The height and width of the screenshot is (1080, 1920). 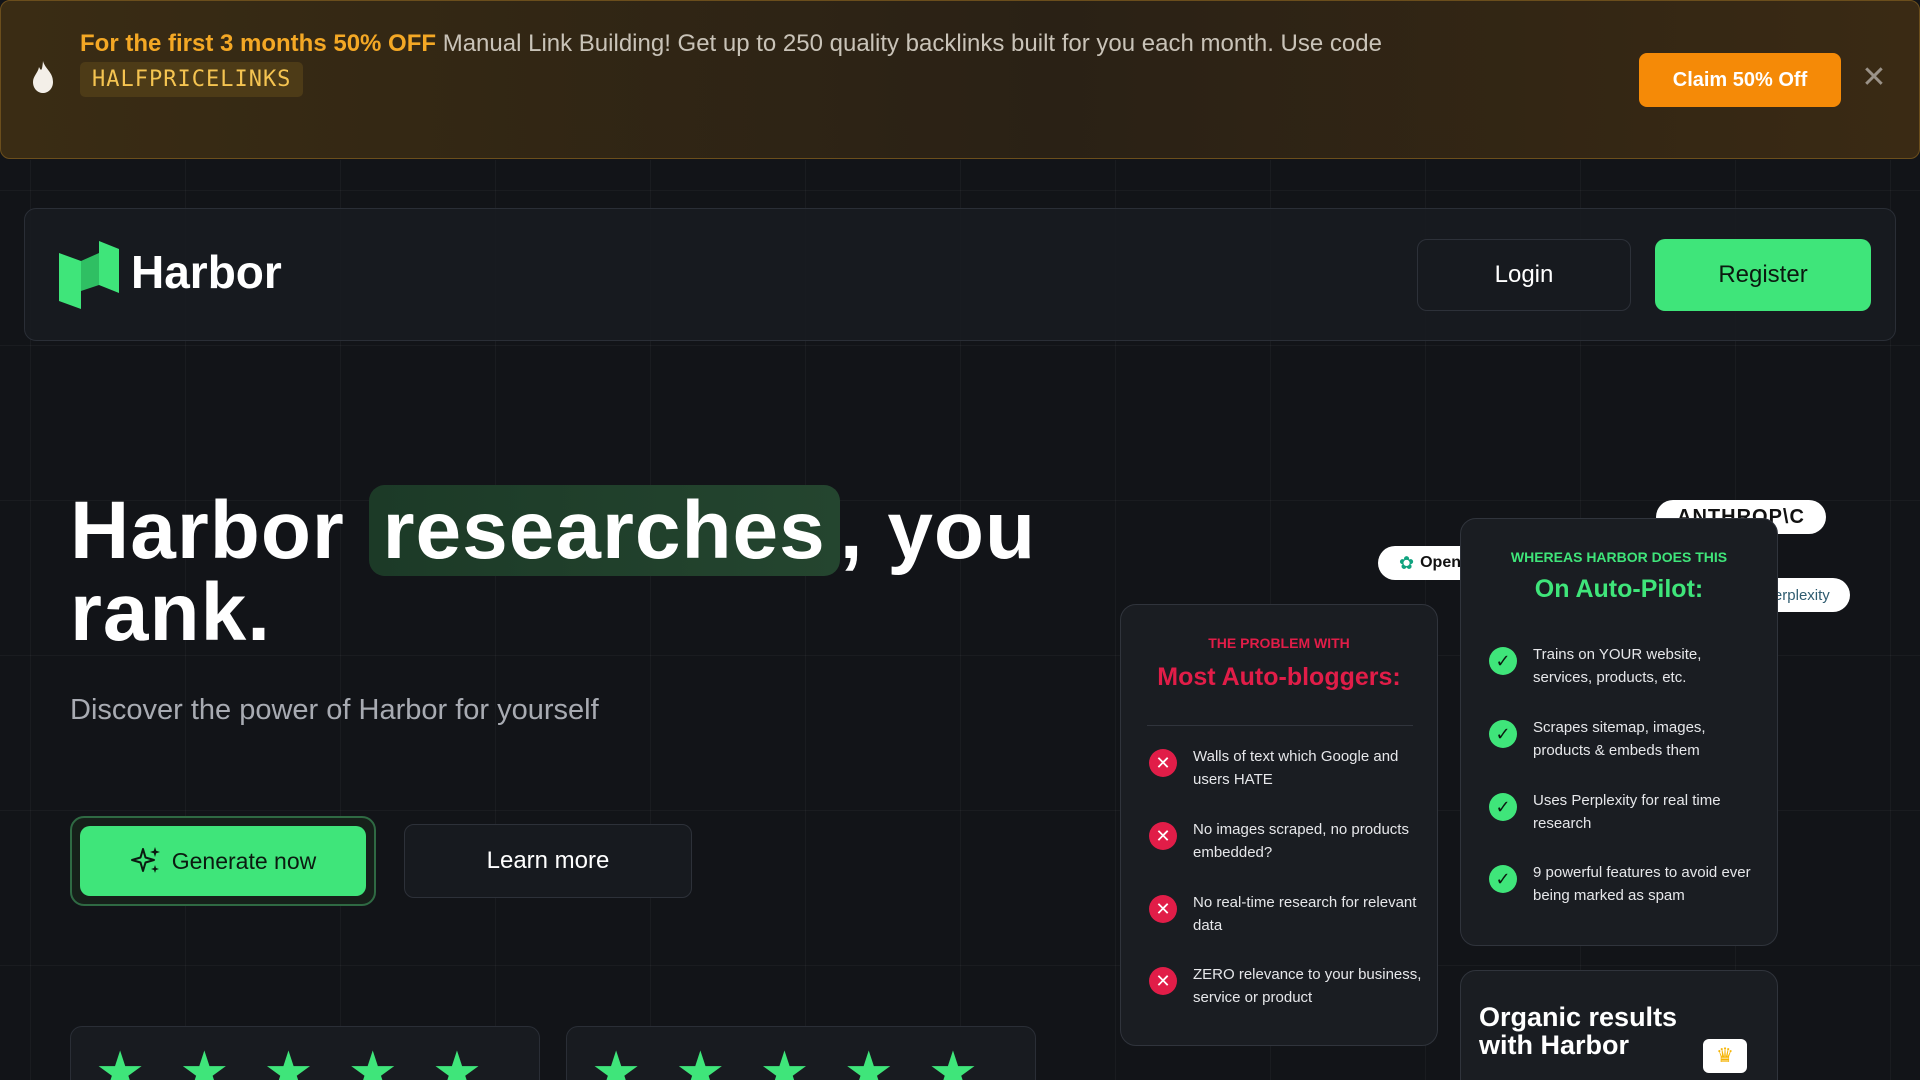 I want to click on sparkle-icon, so click(x=145, y=860).